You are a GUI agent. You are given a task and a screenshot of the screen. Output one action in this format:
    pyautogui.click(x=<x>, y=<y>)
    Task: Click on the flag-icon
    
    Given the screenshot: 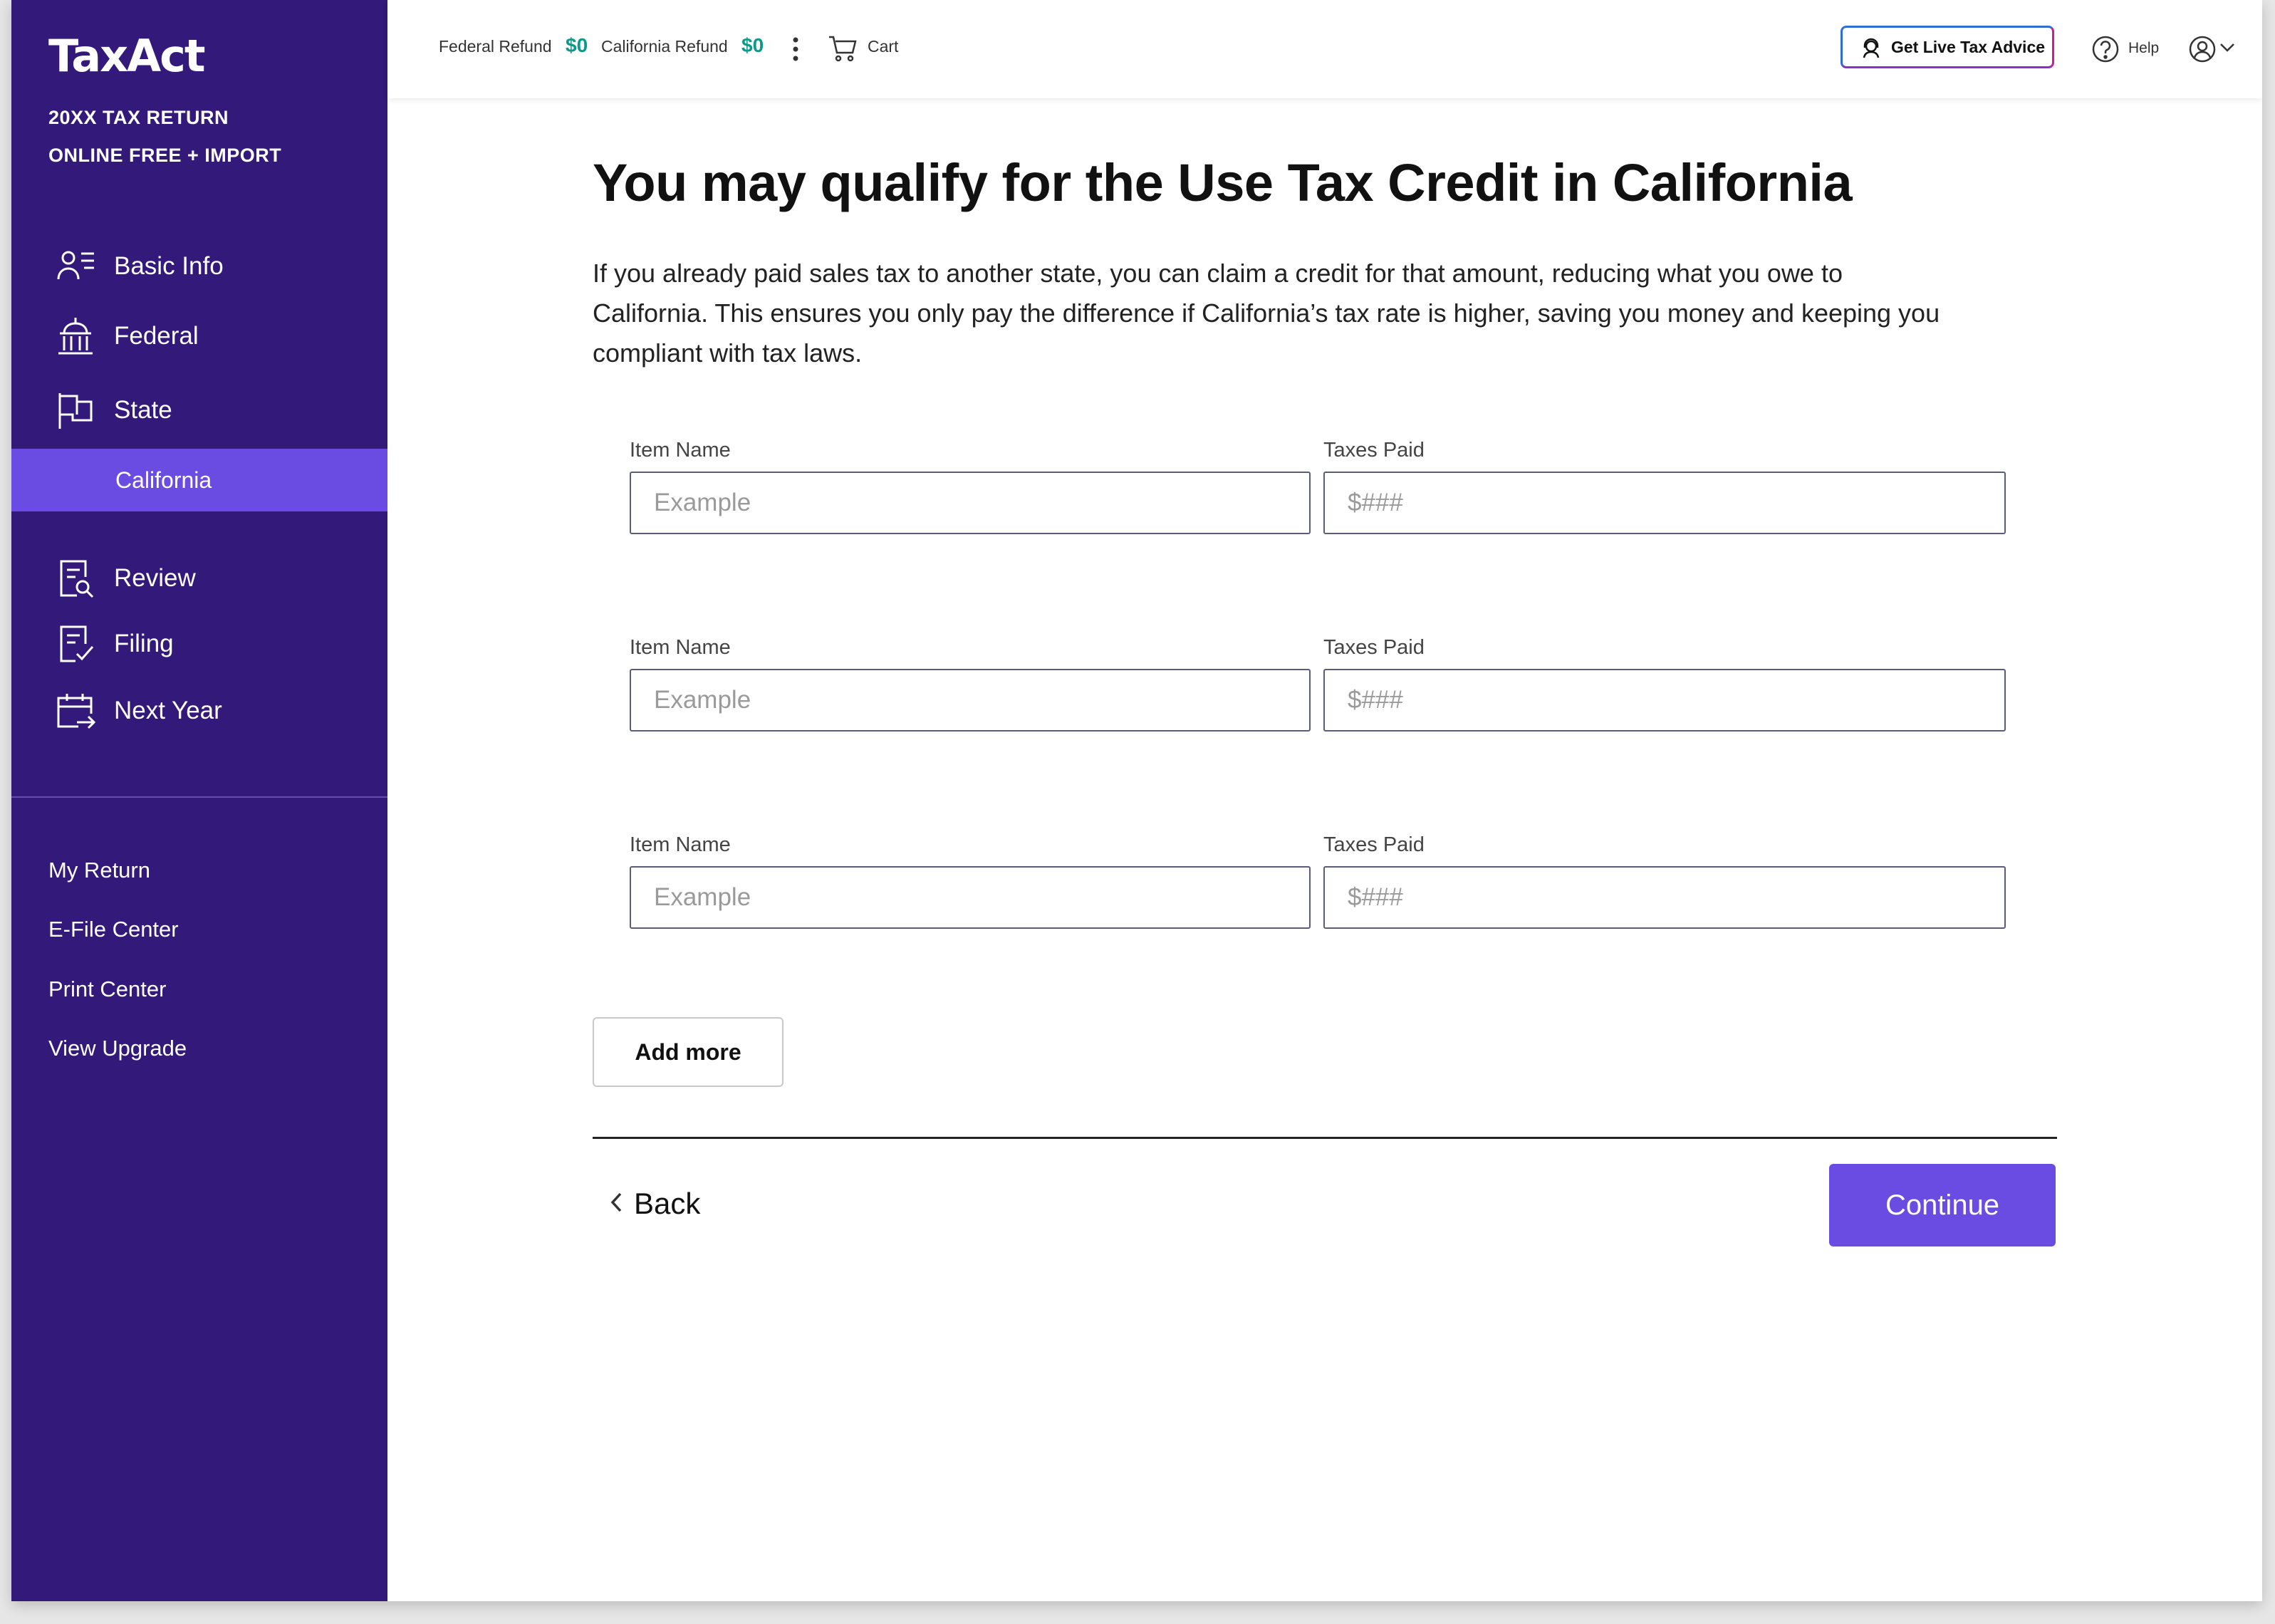 What is the action you would take?
    pyautogui.click(x=75, y=410)
    